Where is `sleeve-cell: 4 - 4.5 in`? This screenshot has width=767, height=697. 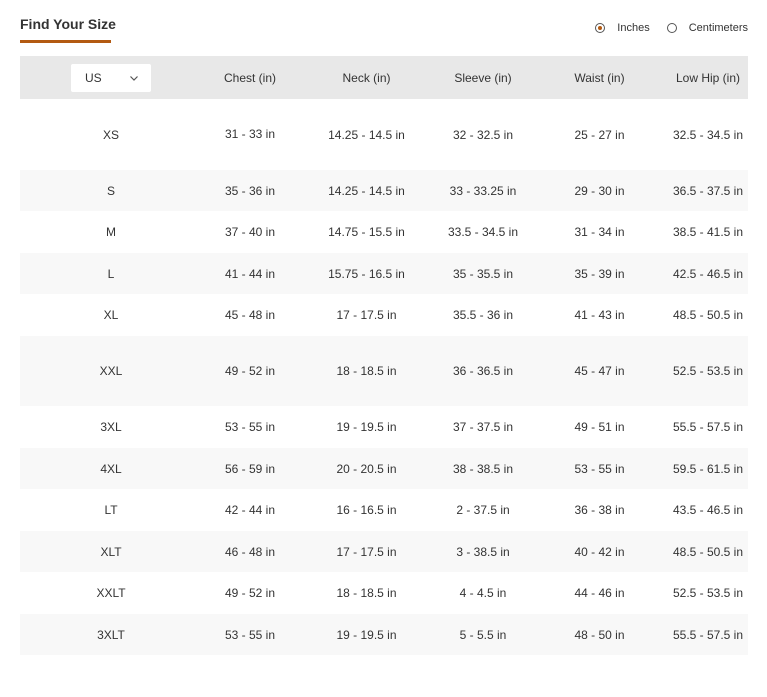
sleeve-cell: 4 - 4.5 in is located at coordinates (483, 593).